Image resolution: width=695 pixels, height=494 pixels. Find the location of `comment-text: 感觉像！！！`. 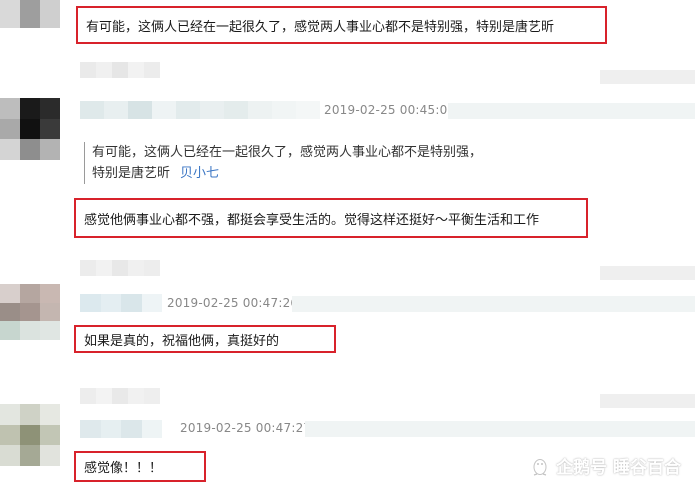

comment-text: 感觉像！！！ is located at coordinates (123, 468).